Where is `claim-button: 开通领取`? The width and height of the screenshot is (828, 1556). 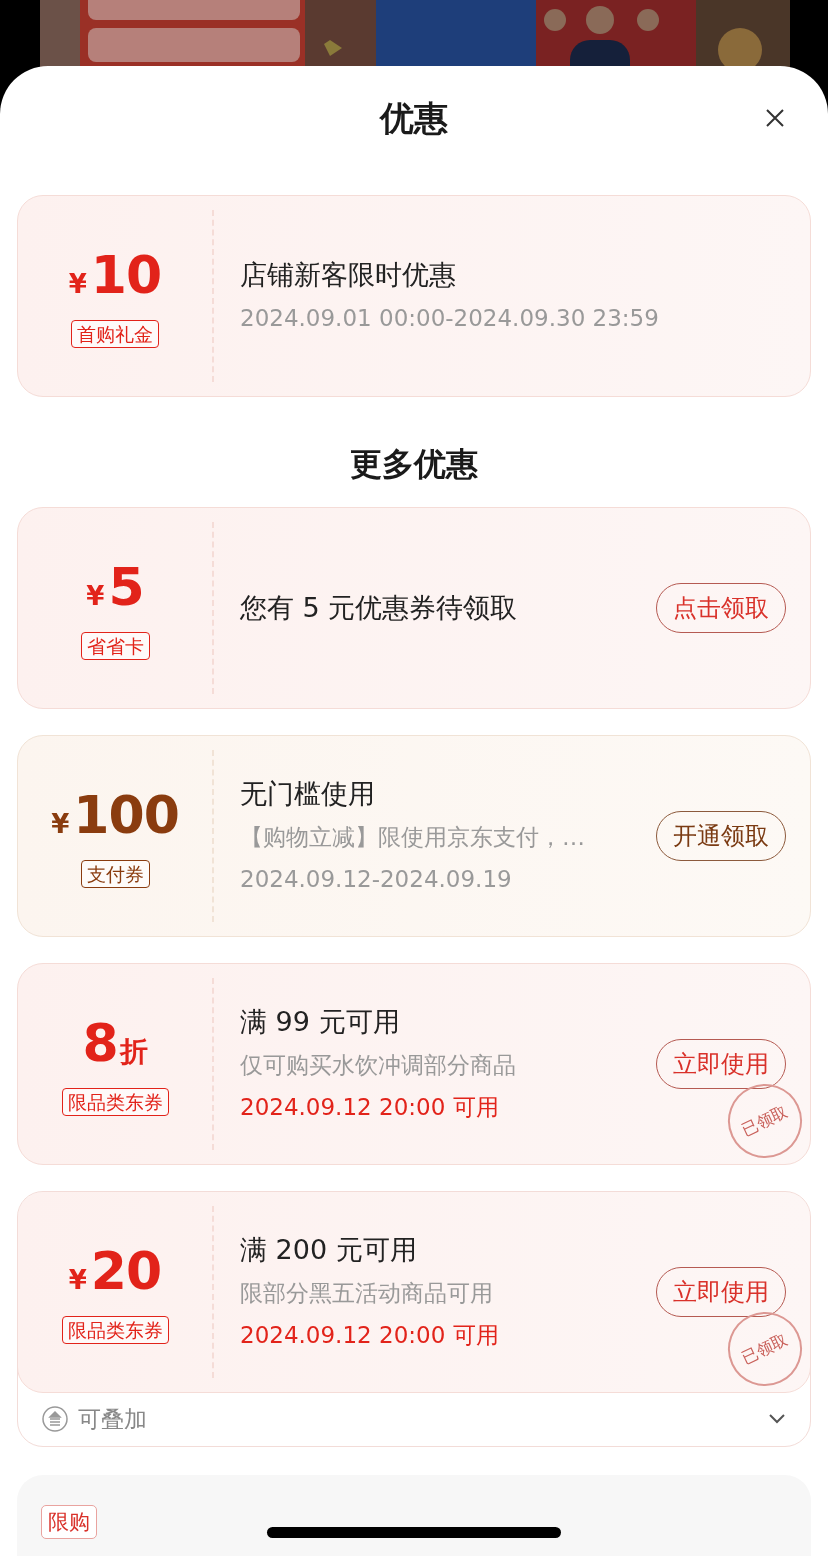
claim-button: 开通领取 is located at coordinates (721, 836).